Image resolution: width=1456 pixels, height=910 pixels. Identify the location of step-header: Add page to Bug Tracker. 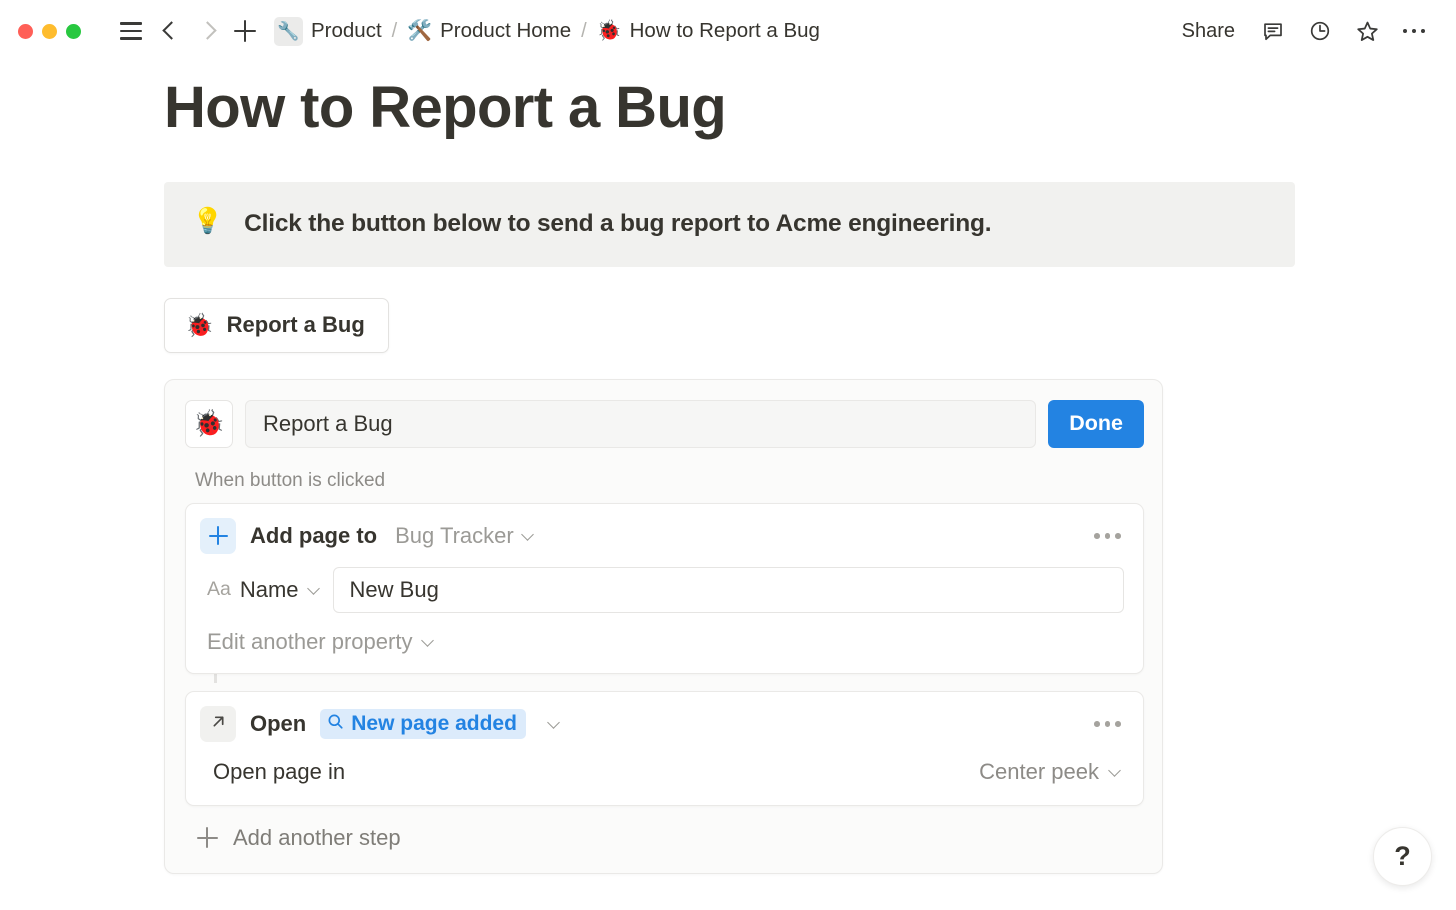
(664, 535).